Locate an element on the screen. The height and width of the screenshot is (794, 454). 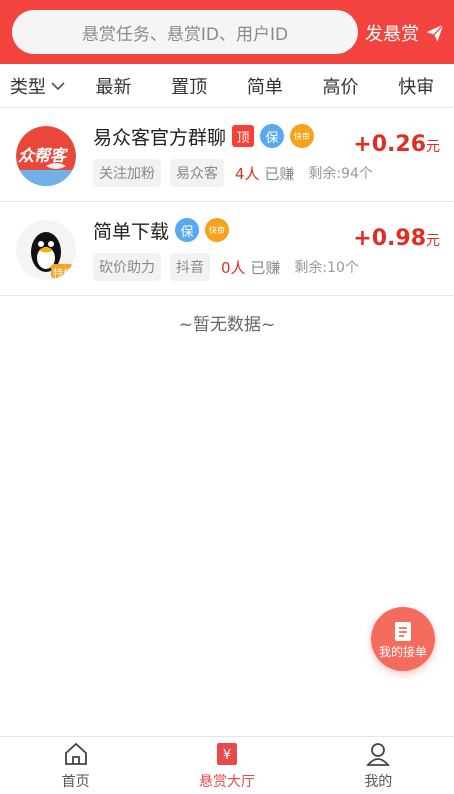
empty-state-text: ~暂无数据~ is located at coordinates (227, 325).